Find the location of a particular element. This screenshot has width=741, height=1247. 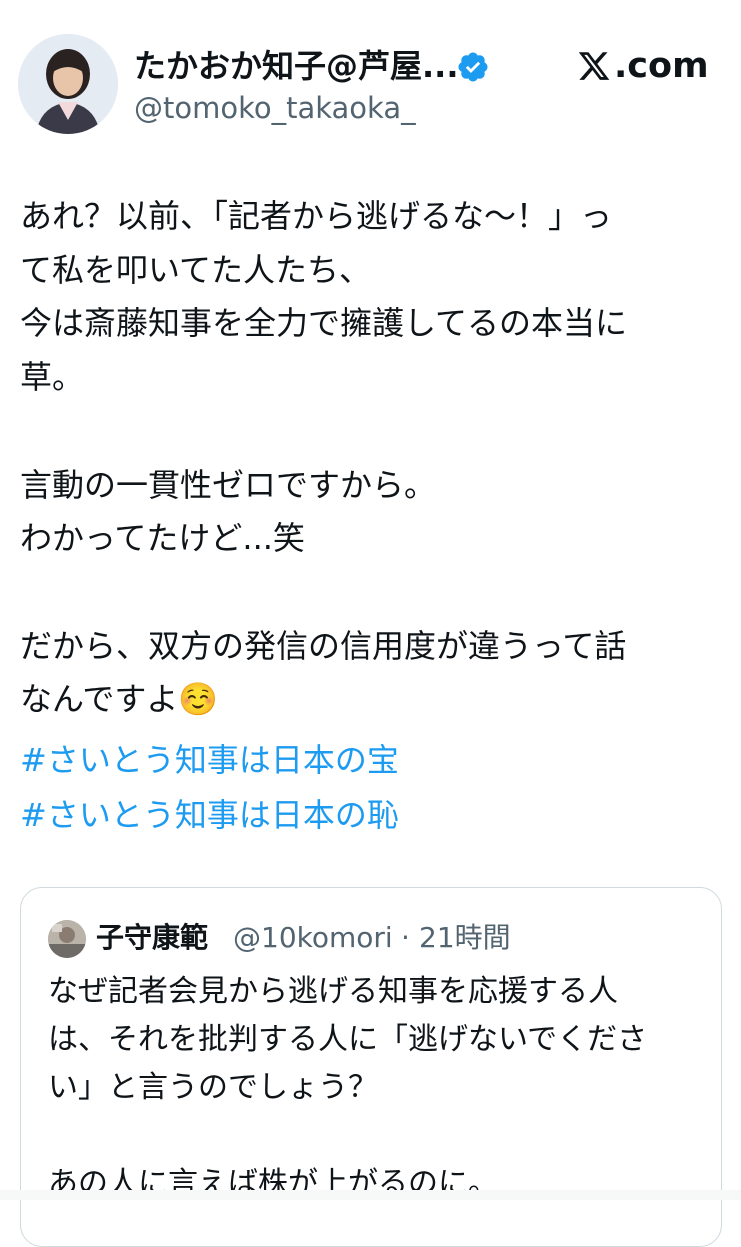

verified-badge-icon is located at coordinates (473, 67).